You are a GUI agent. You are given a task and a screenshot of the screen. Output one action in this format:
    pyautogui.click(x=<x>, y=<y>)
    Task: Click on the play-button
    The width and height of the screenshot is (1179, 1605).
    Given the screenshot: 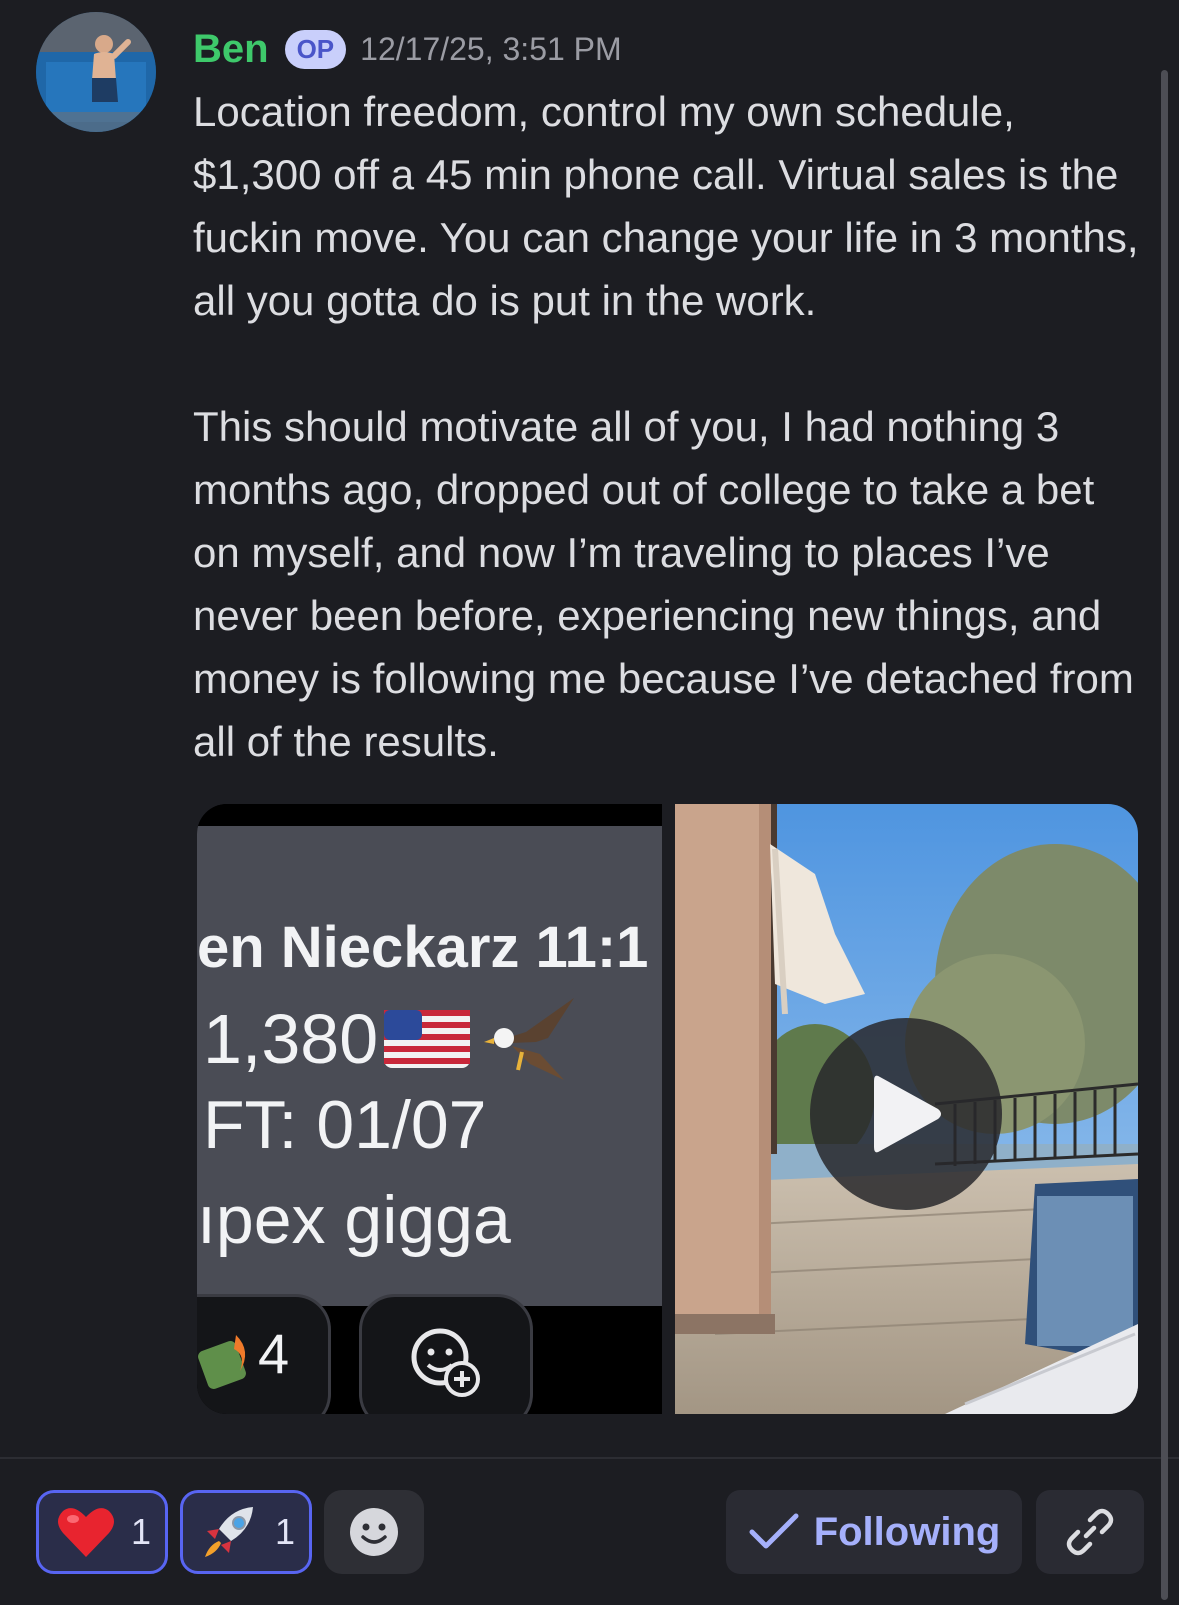 What is the action you would take?
    pyautogui.click(x=906, y=1114)
    